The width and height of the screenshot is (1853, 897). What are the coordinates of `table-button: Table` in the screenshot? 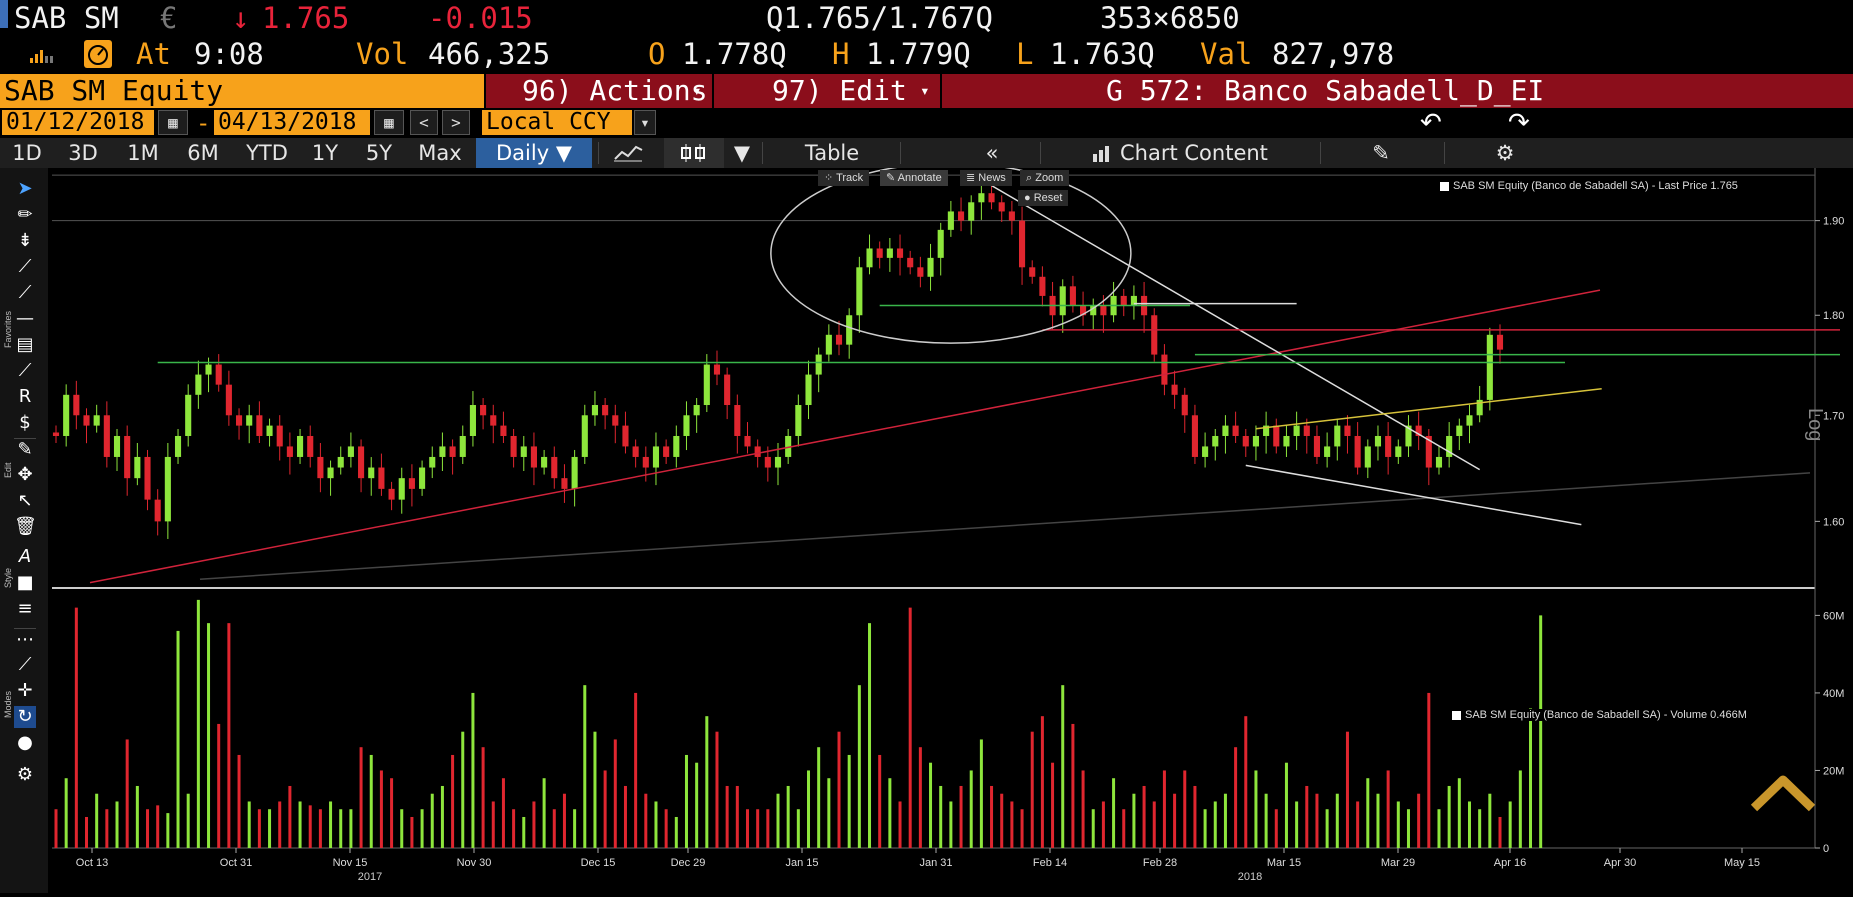 It's located at (832, 153).